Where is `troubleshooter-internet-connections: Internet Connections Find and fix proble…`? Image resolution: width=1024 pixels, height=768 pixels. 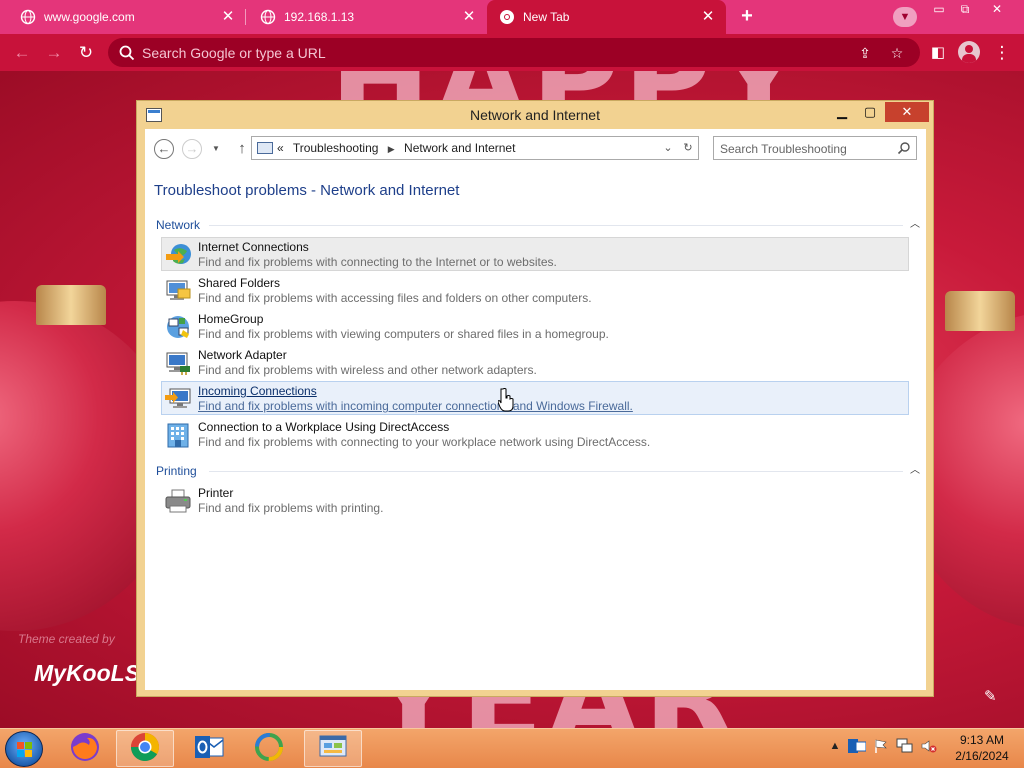 troubleshooter-internet-connections: Internet Connections Find and fix proble… is located at coordinates (535, 254).